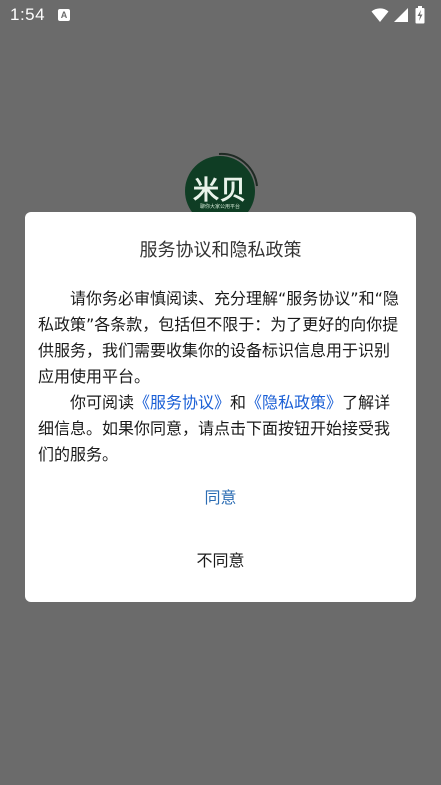  What do you see at coordinates (220, 561) in the screenshot?
I see `disagree-button: 不同意` at bounding box center [220, 561].